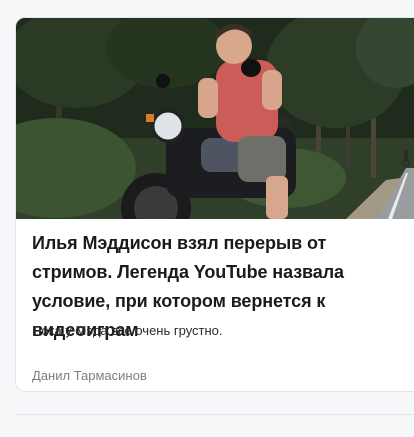 This screenshot has width=414, height=437. What do you see at coordinates (214, 414) in the screenshot?
I see `divider` at bounding box center [214, 414].